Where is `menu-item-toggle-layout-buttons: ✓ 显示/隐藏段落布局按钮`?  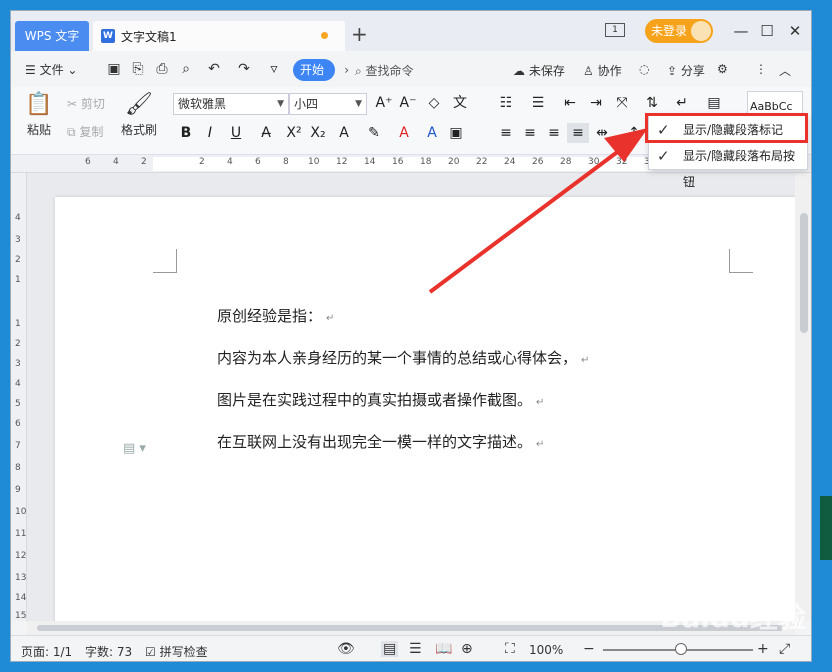 menu-item-toggle-layout-buttons: ✓ 显示/隐藏段落布局按钮 is located at coordinates (728, 166).